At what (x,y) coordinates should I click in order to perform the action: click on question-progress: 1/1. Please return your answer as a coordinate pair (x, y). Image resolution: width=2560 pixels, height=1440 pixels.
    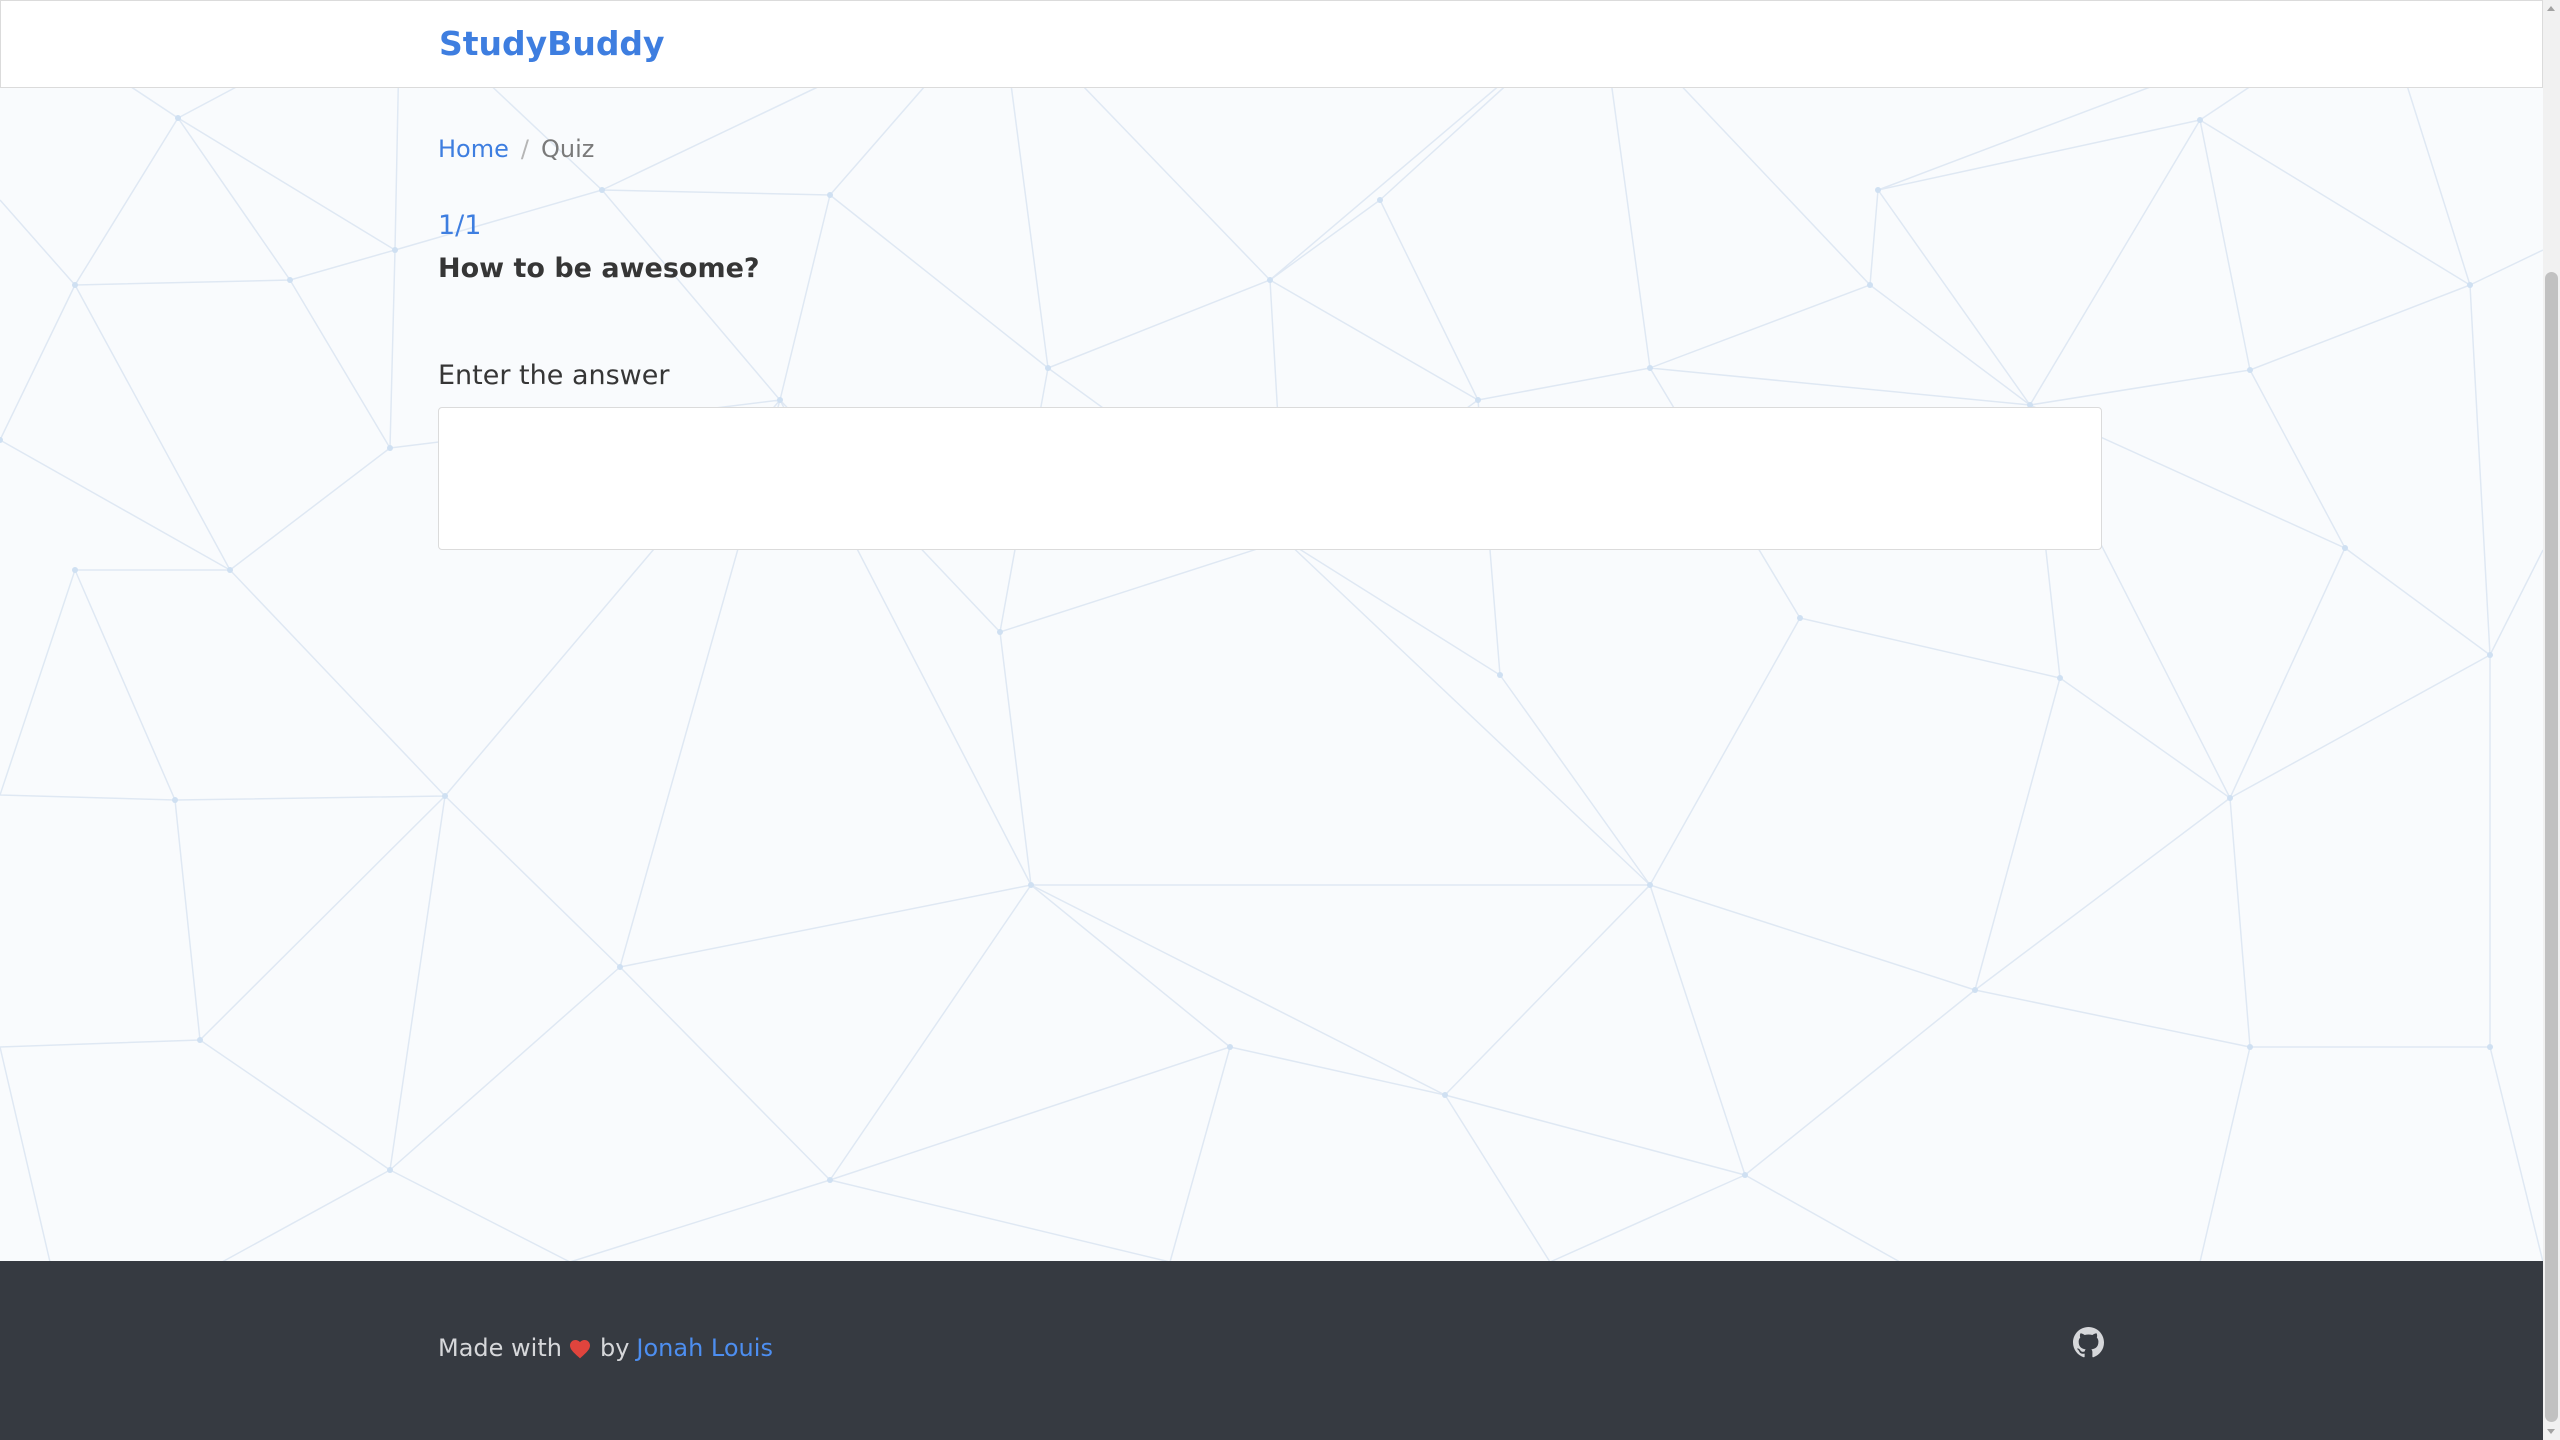
    Looking at the image, I should click on (460, 225).